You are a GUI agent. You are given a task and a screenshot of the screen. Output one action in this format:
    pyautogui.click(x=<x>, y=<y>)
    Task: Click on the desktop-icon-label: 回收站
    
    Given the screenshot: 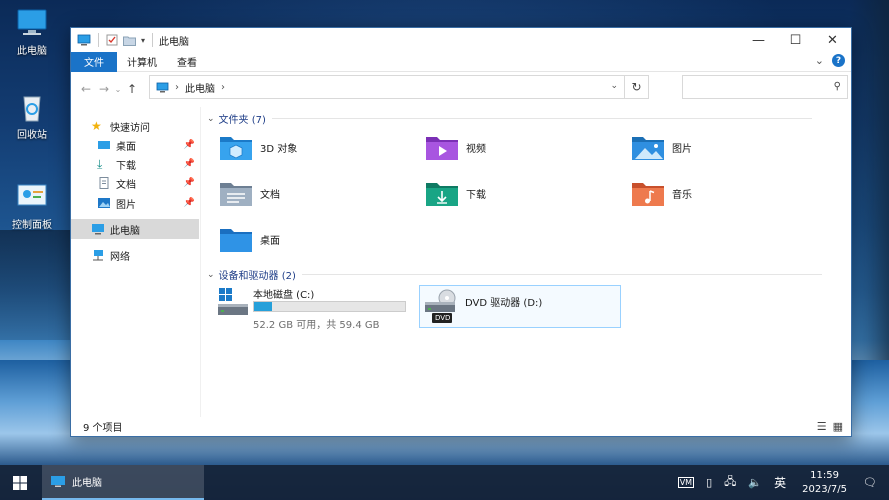 What is the action you would take?
    pyautogui.click(x=32, y=135)
    